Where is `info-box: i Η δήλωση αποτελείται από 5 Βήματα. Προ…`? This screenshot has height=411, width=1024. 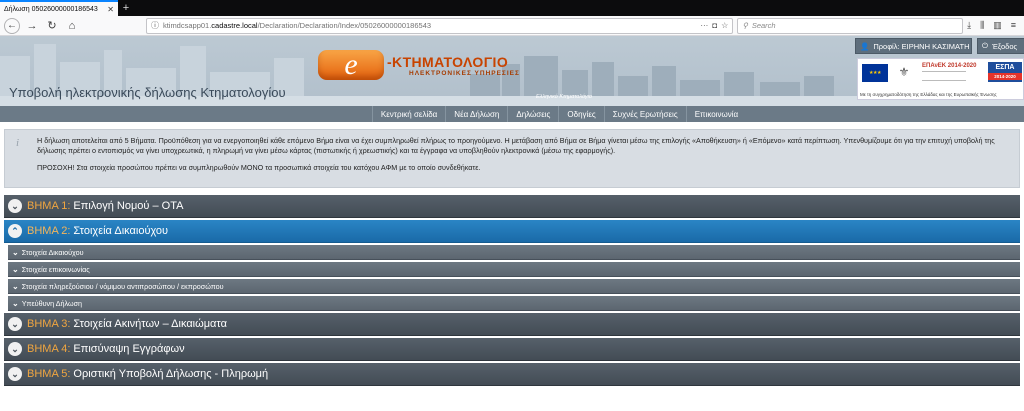 info-box: i Η δήλωση αποτελείται από 5 Βήματα. Προ… is located at coordinates (512, 158).